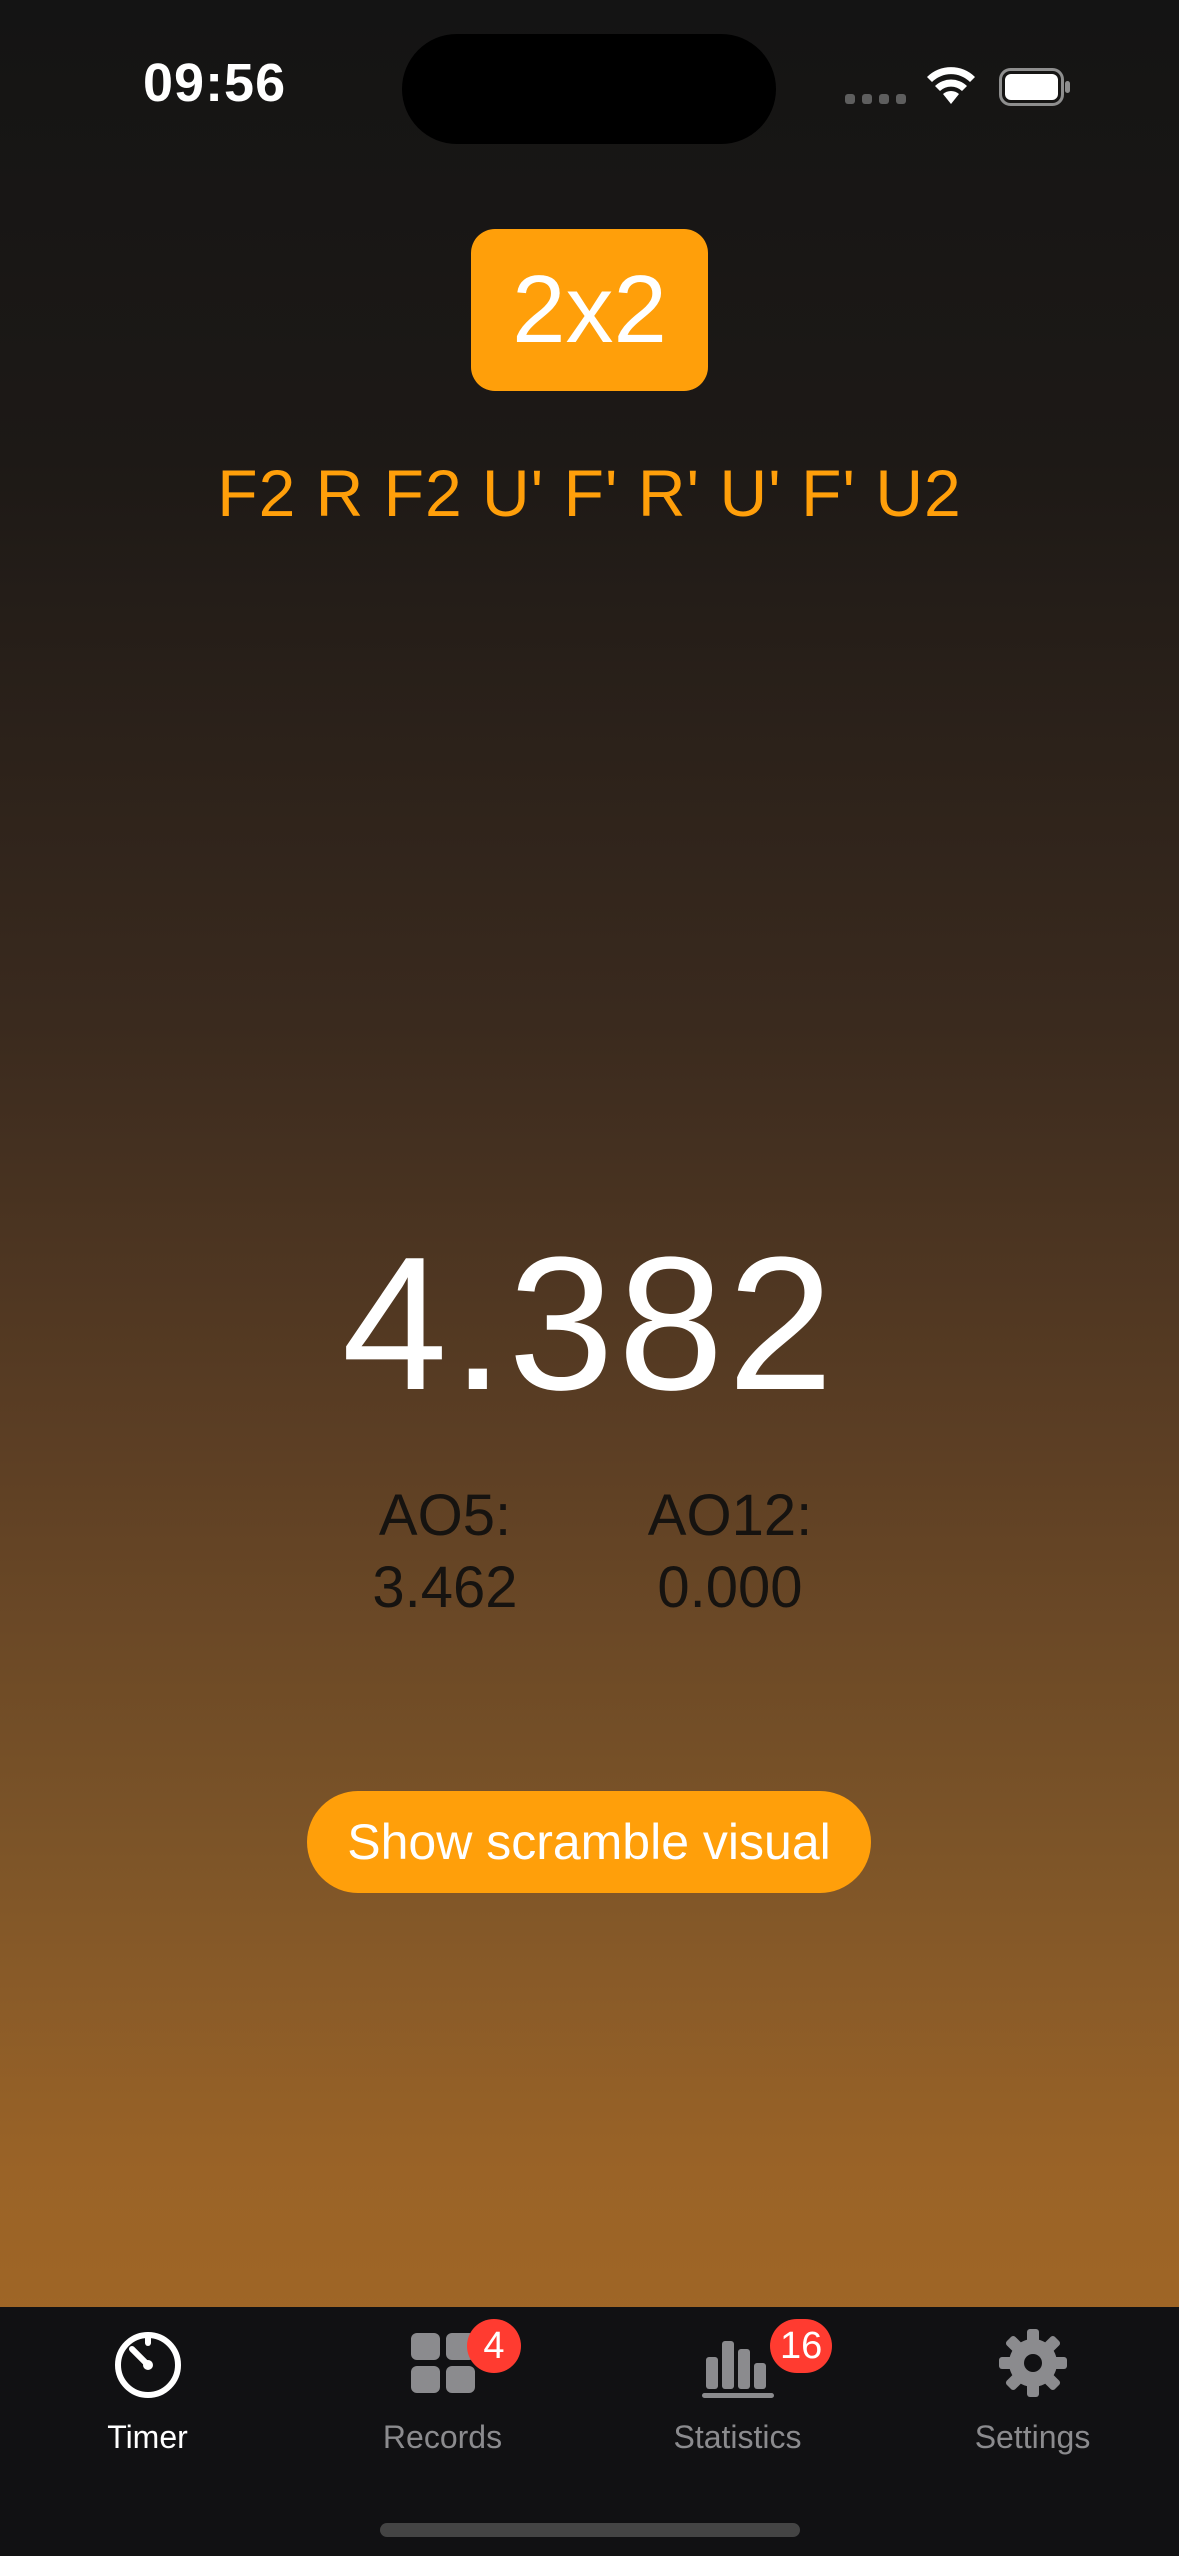 The width and height of the screenshot is (1179, 2556). Describe the element at coordinates (147, 2437) in the screenshot. I see `tab-timer-label: Timer` at that location.